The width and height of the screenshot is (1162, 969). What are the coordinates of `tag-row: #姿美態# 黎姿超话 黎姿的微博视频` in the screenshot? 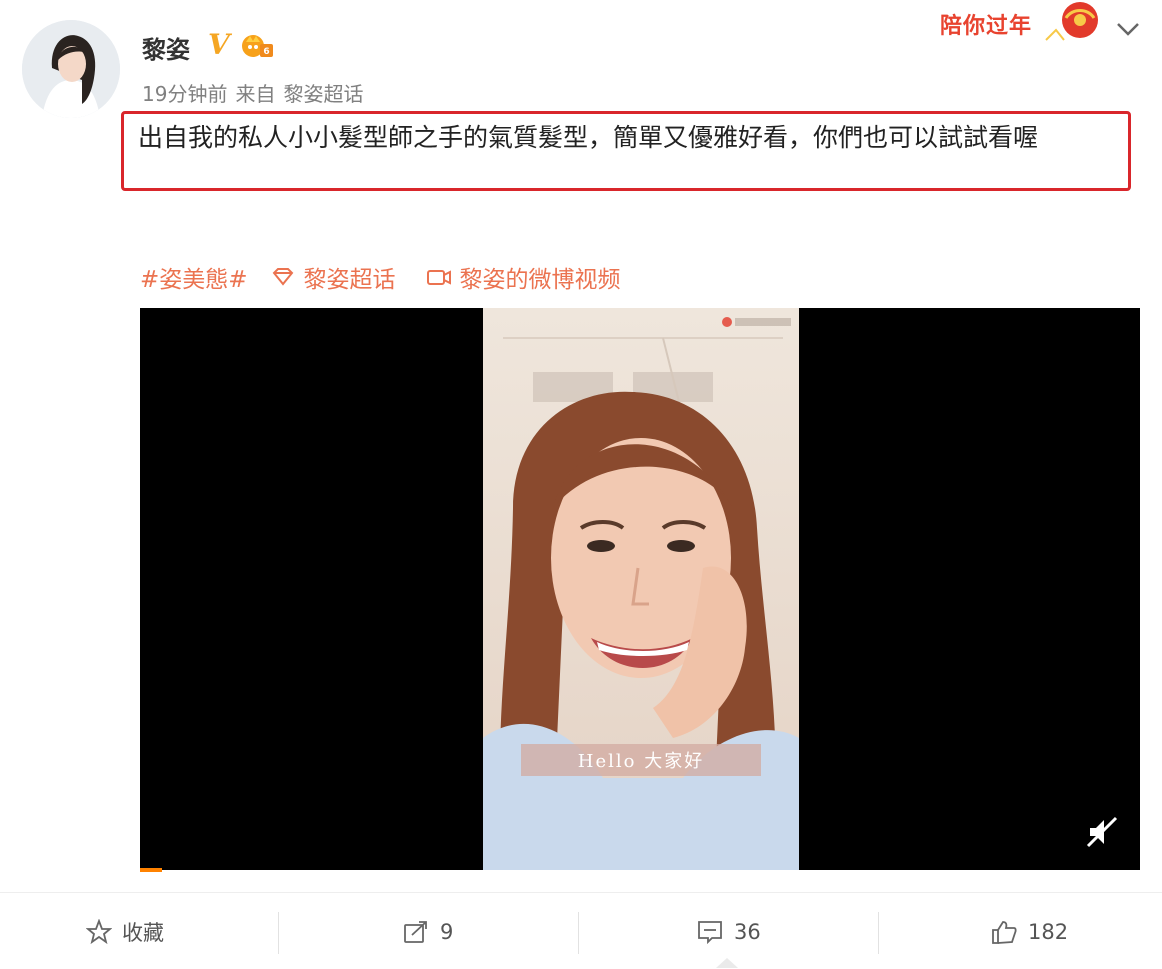 It's located at (380, 277).